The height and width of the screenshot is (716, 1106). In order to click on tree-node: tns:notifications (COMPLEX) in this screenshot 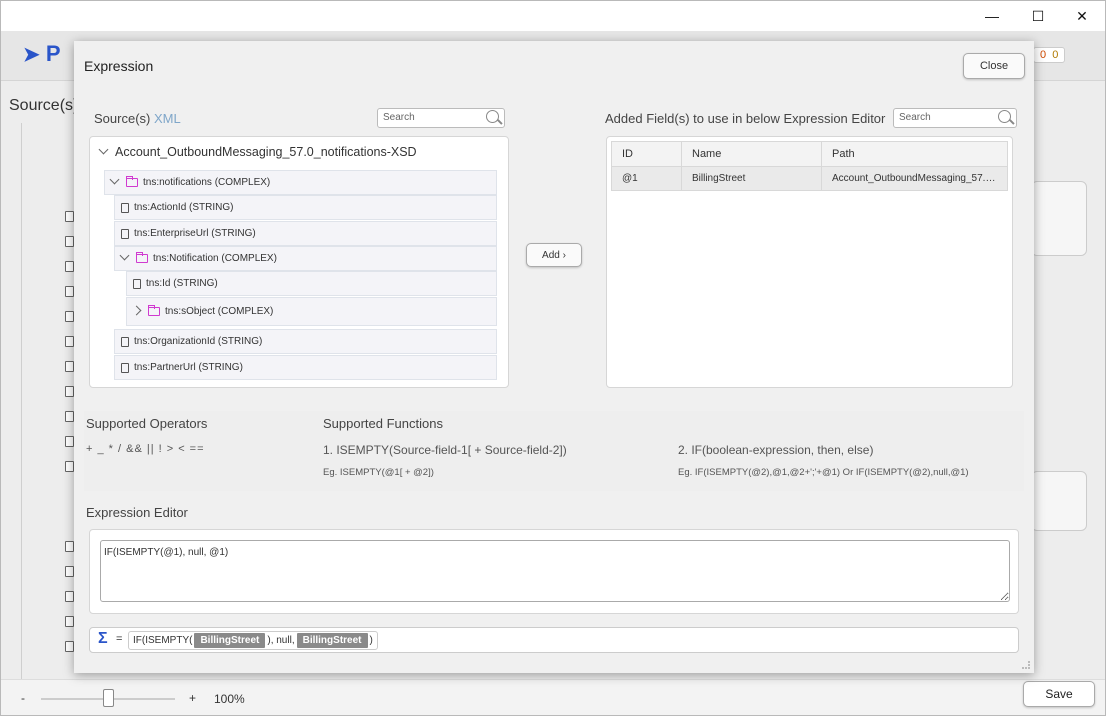, I will do `click(300, 182)`.